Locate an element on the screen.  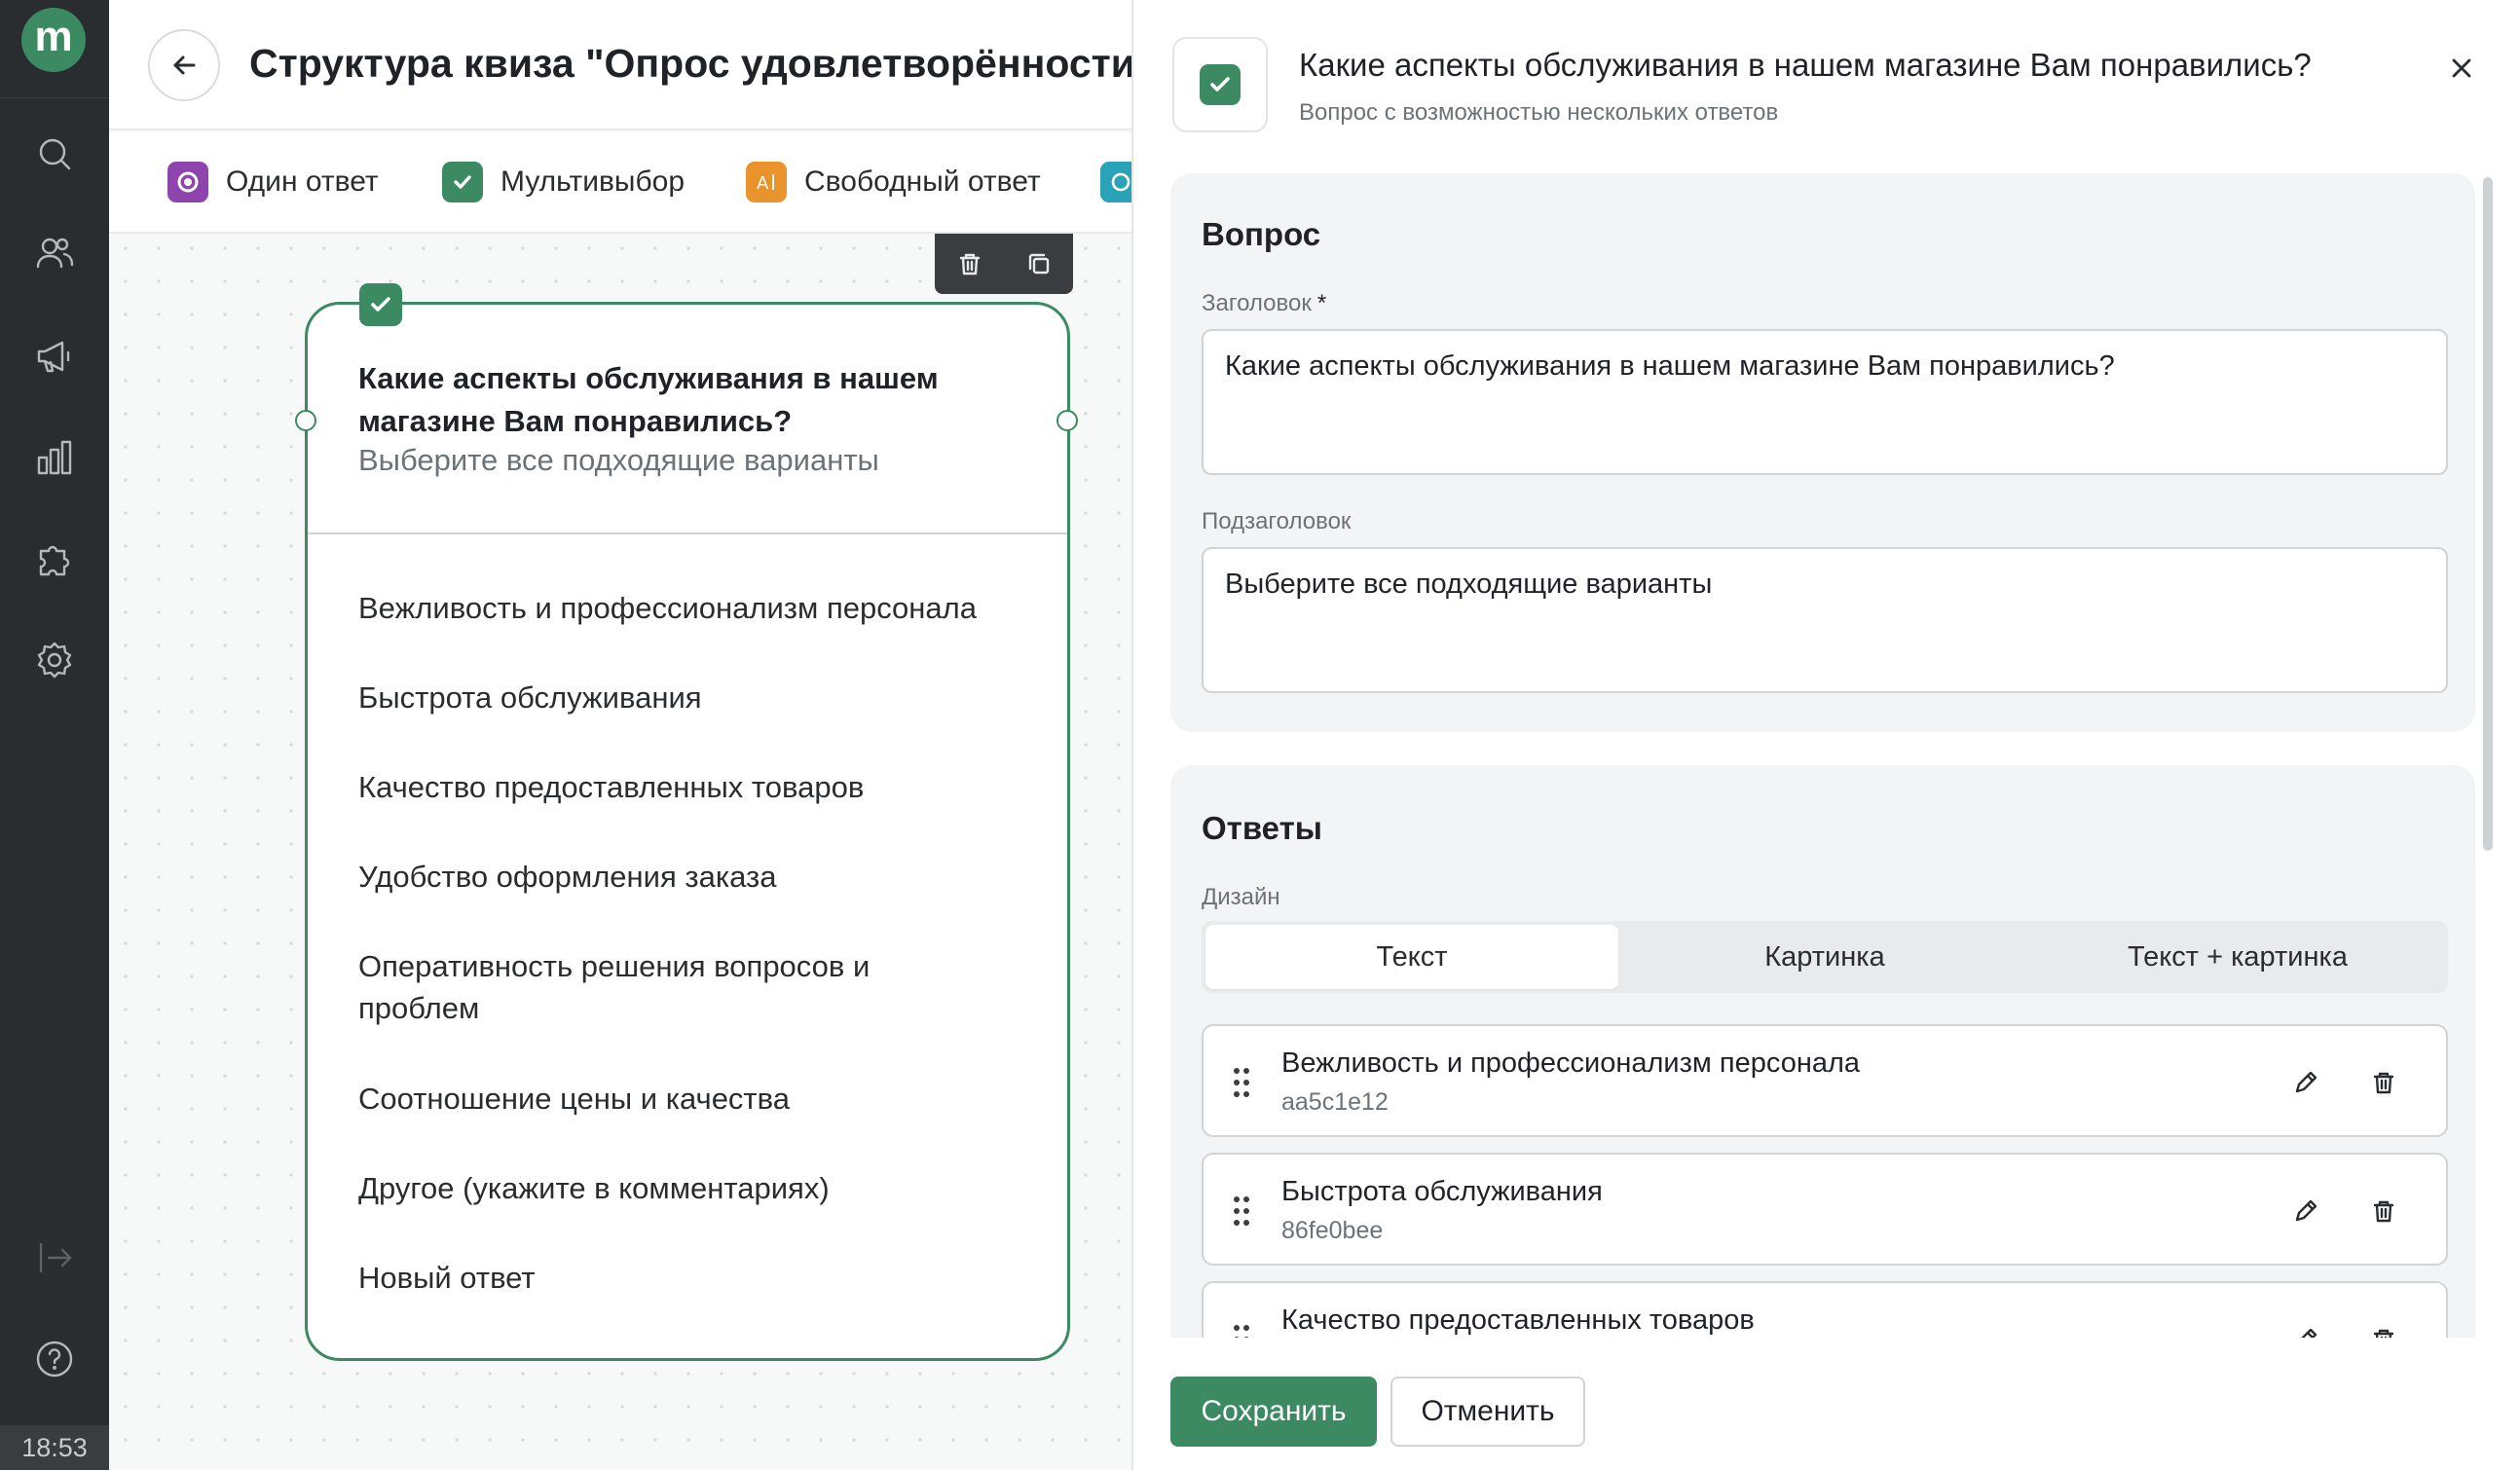
answer-item: Качество предоставленных товаров is located at coordinates (1825, 1309).